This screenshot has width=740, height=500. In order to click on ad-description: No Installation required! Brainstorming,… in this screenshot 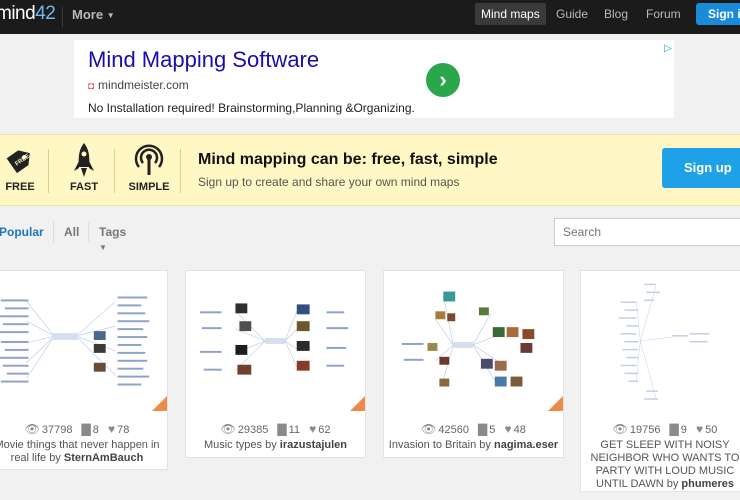, I will do `click(251, 108)`.